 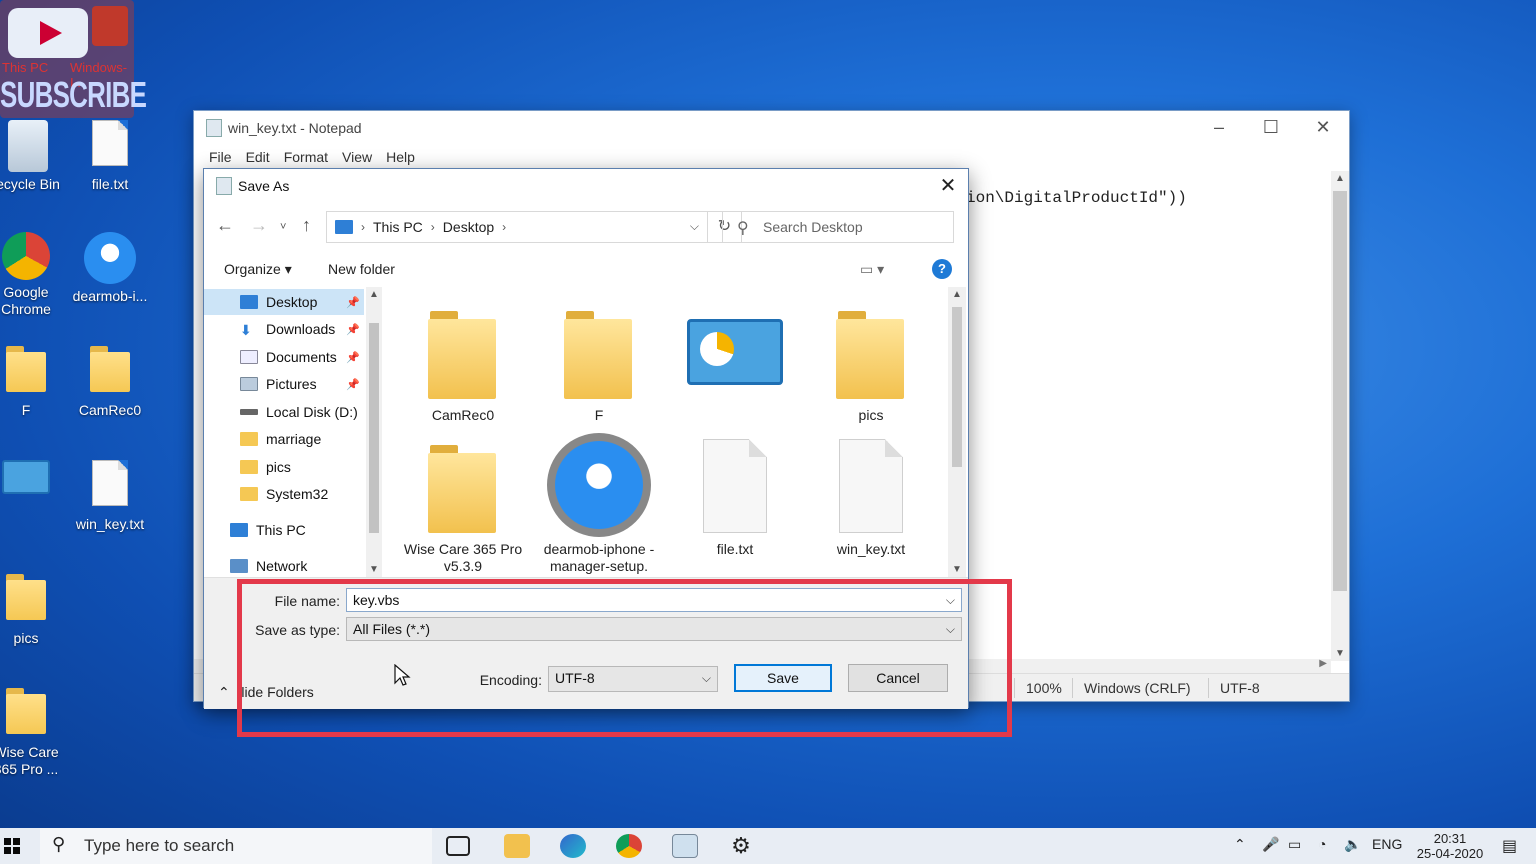 What do you see at coordinates (284, 439) in the screenshot?
I see `nav-item-marriage: marriage` at bounding box center [284, 439].